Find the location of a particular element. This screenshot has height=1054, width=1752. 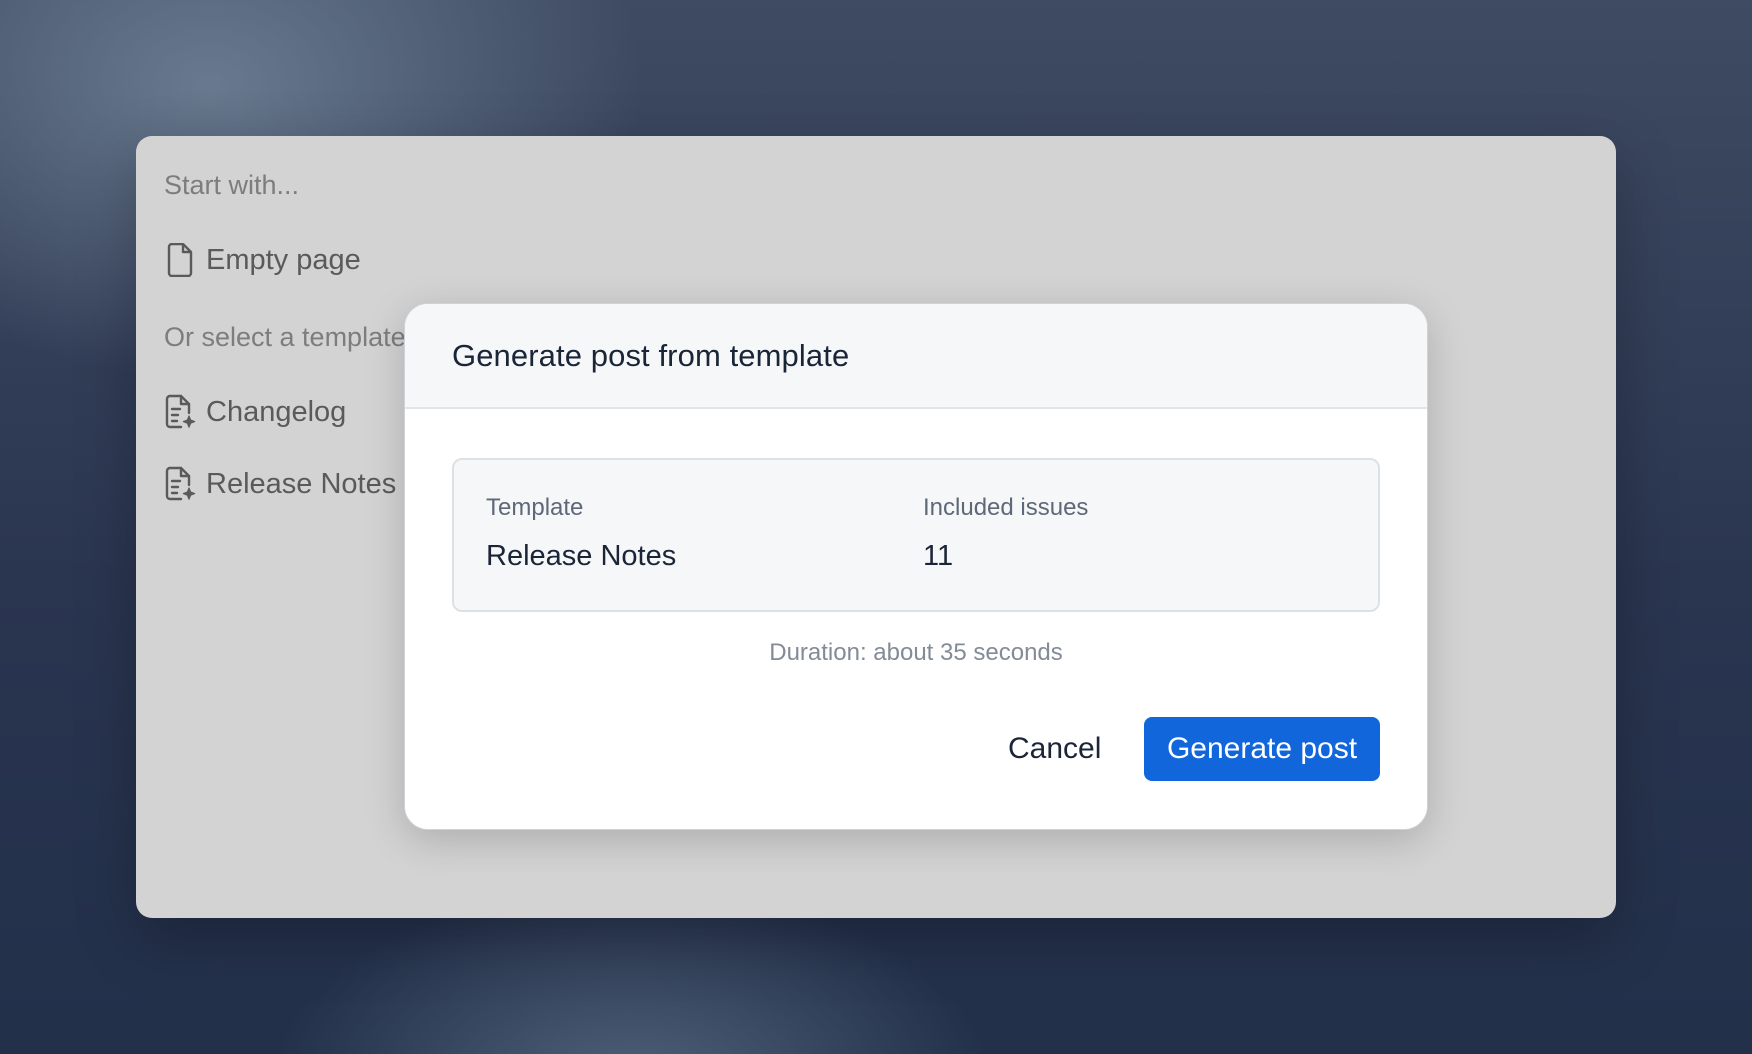

included-issues-label: Included issues is located at coordinates (1006, 507).